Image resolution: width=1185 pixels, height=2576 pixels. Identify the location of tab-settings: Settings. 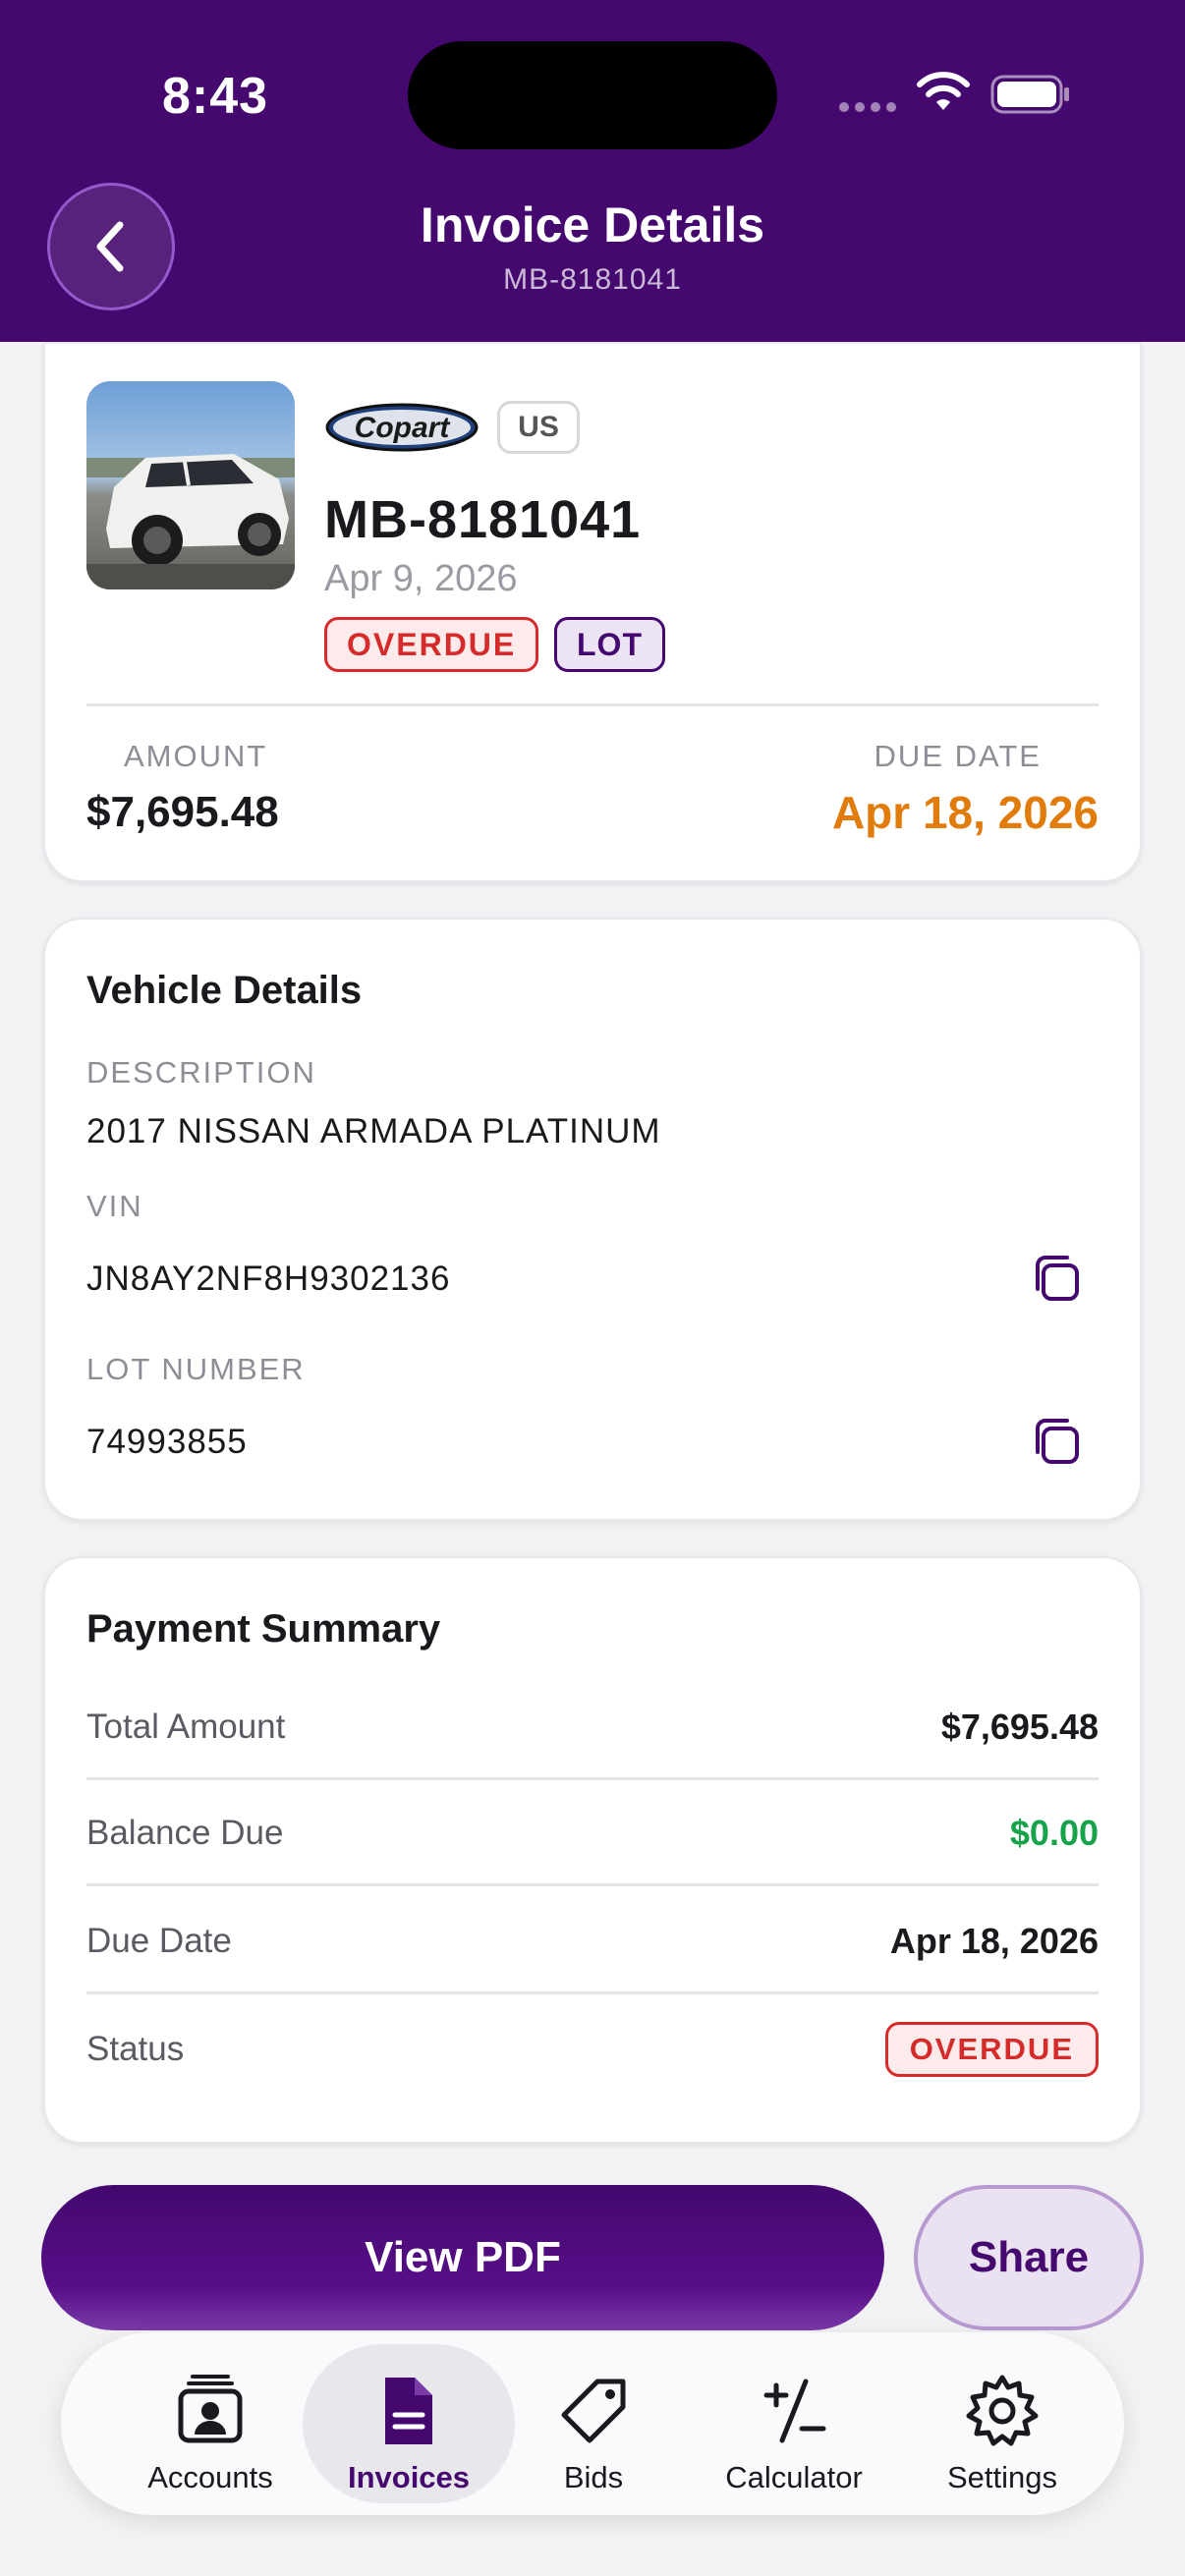
(1002, 2423).